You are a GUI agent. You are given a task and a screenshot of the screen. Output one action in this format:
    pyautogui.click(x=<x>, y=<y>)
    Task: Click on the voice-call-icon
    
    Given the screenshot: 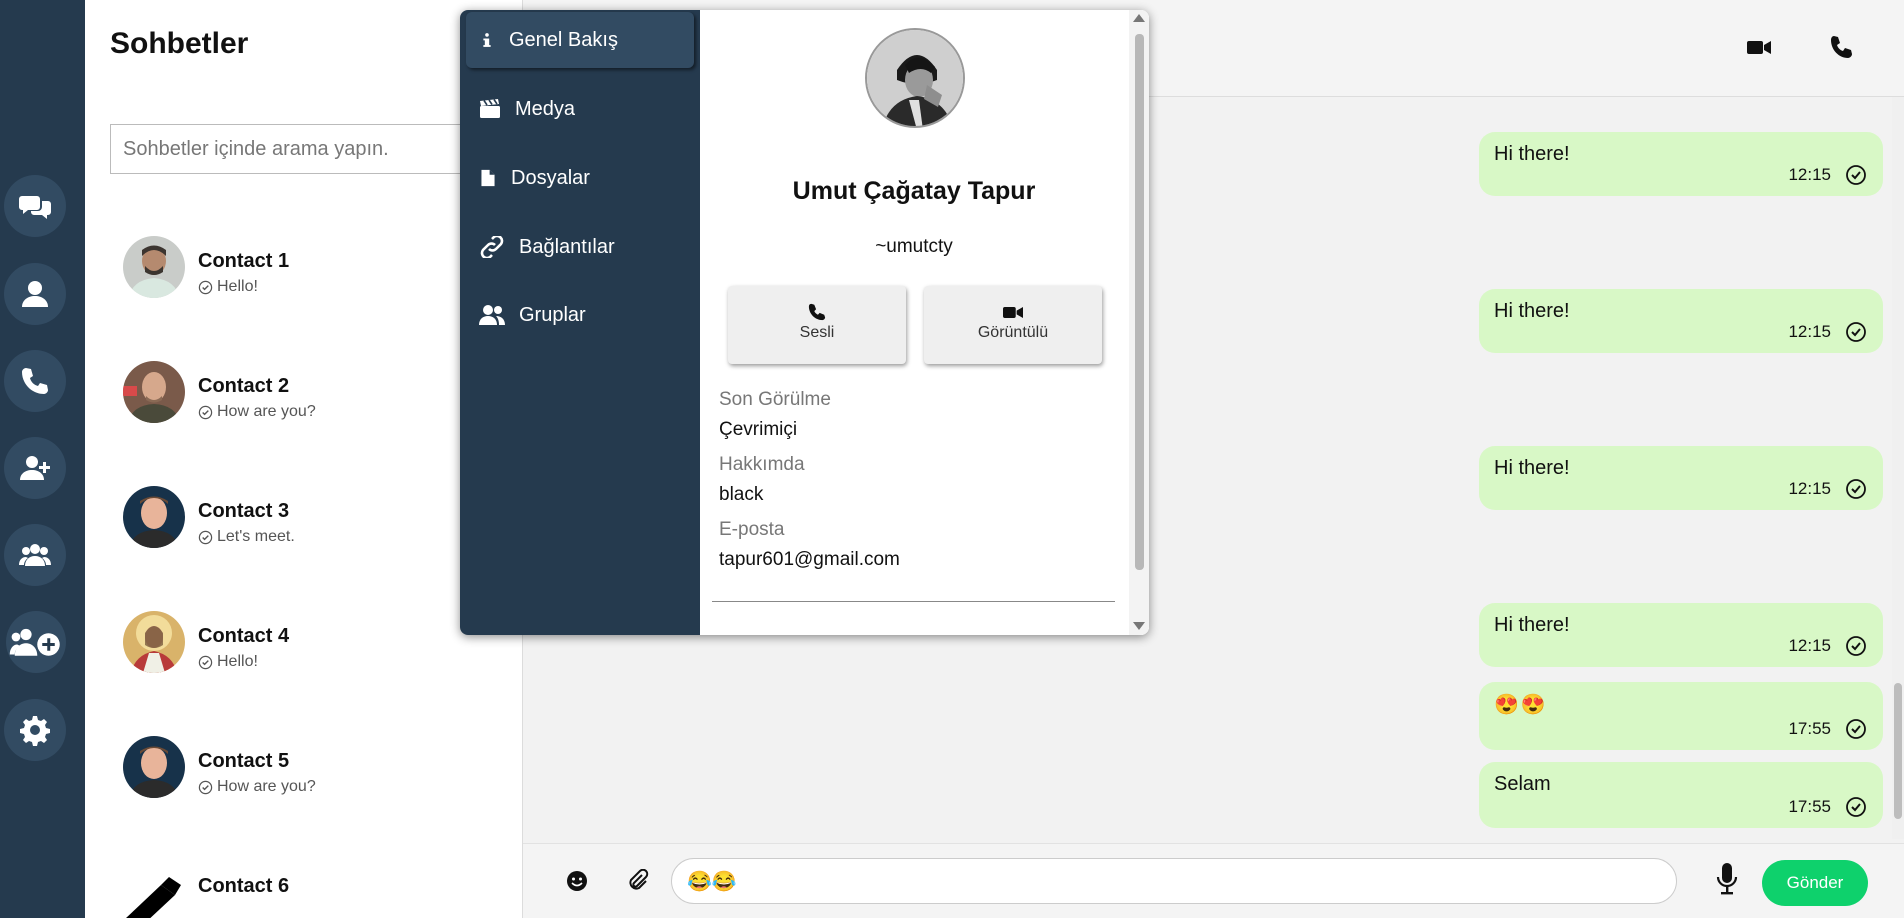 What is the action you would take?
    pyautogui.click(x=1842, y=47)
    